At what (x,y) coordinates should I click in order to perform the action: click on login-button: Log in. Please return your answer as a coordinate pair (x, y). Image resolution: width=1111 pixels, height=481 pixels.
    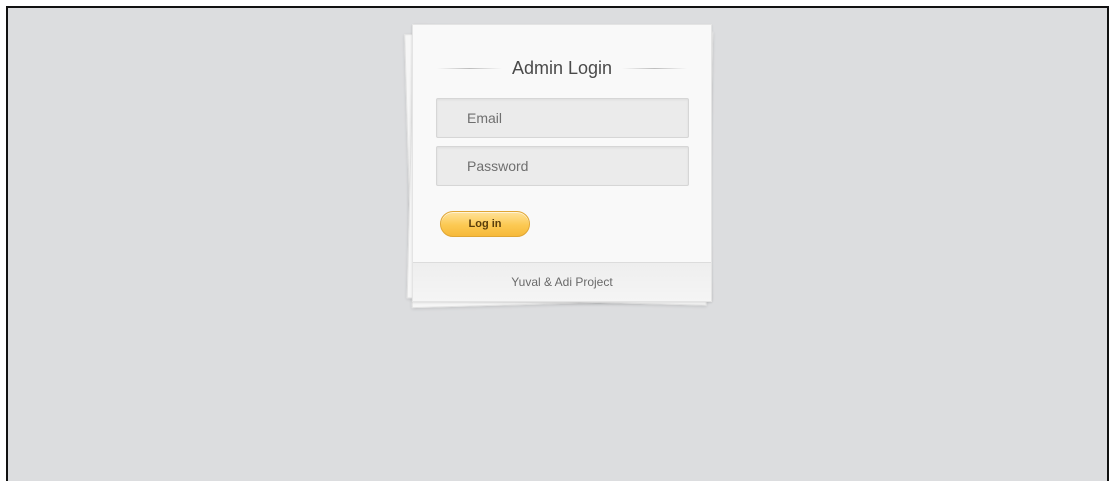
    Looking at the image, I should click on (485, 224).